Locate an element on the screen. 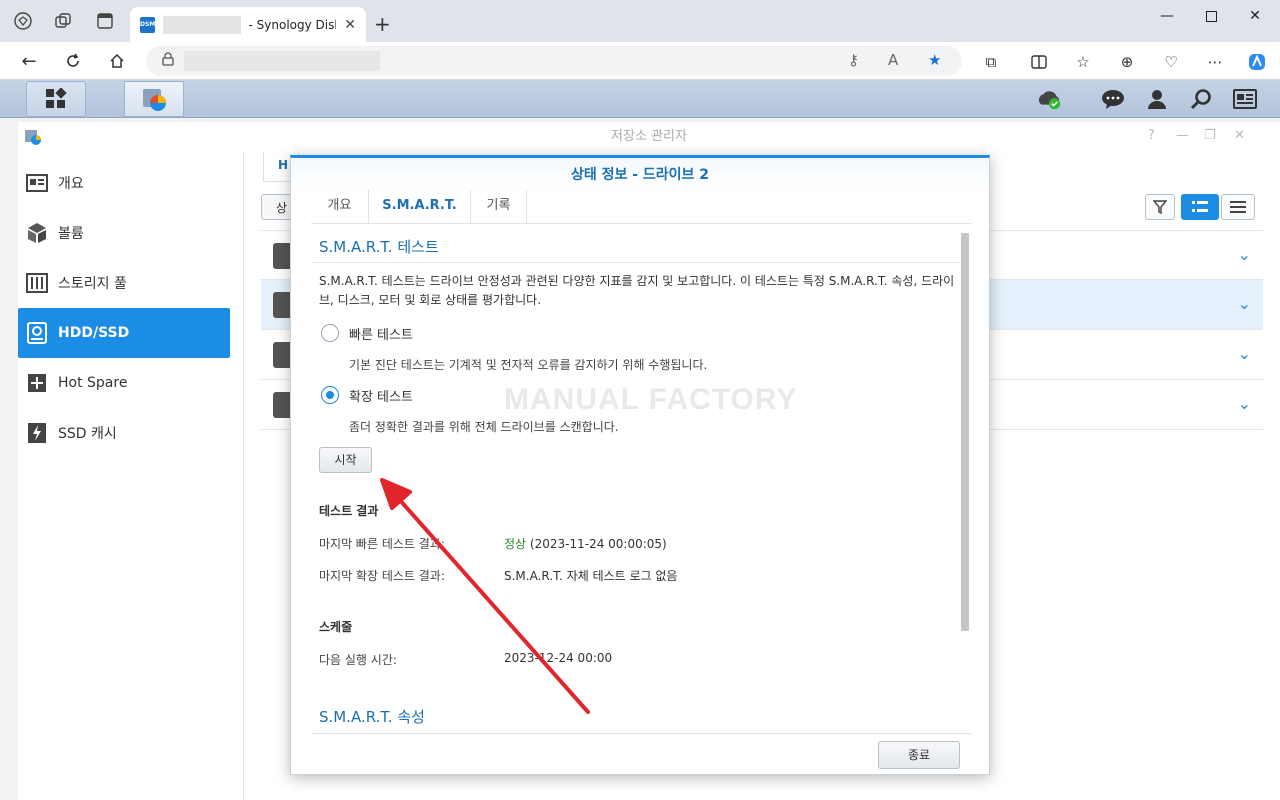  last-extended-test-value: S.M.A.R.T. 자체 테스트 로그 없음 is located at coordinates (591, 576).